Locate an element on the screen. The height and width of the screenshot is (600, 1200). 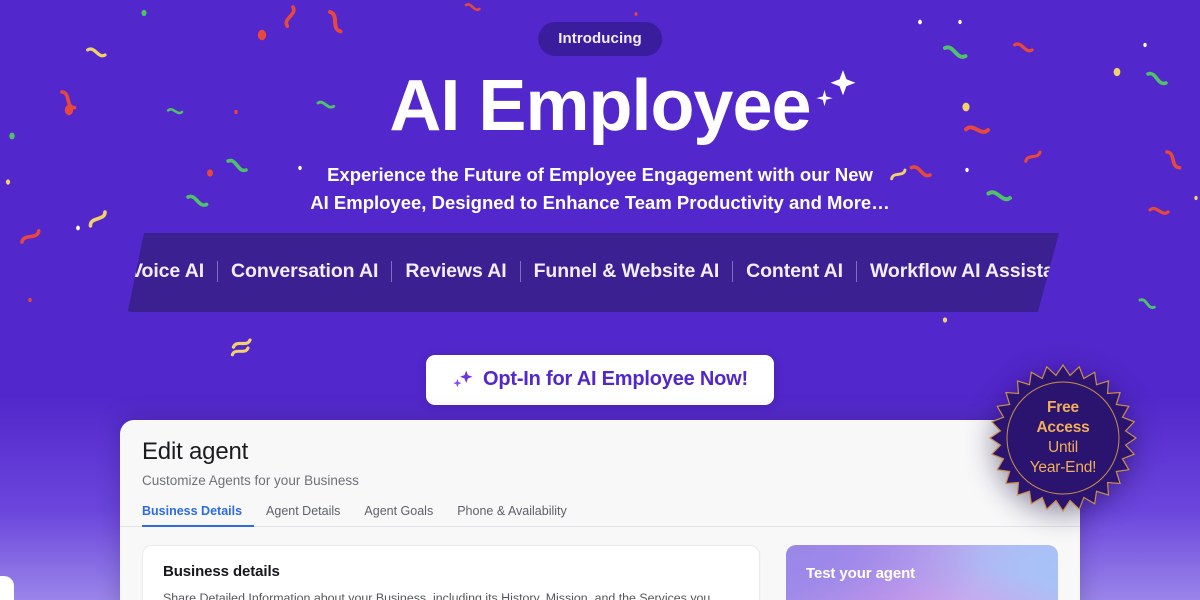
introducing-badge: Introducing is located at coordinates (600, 39).